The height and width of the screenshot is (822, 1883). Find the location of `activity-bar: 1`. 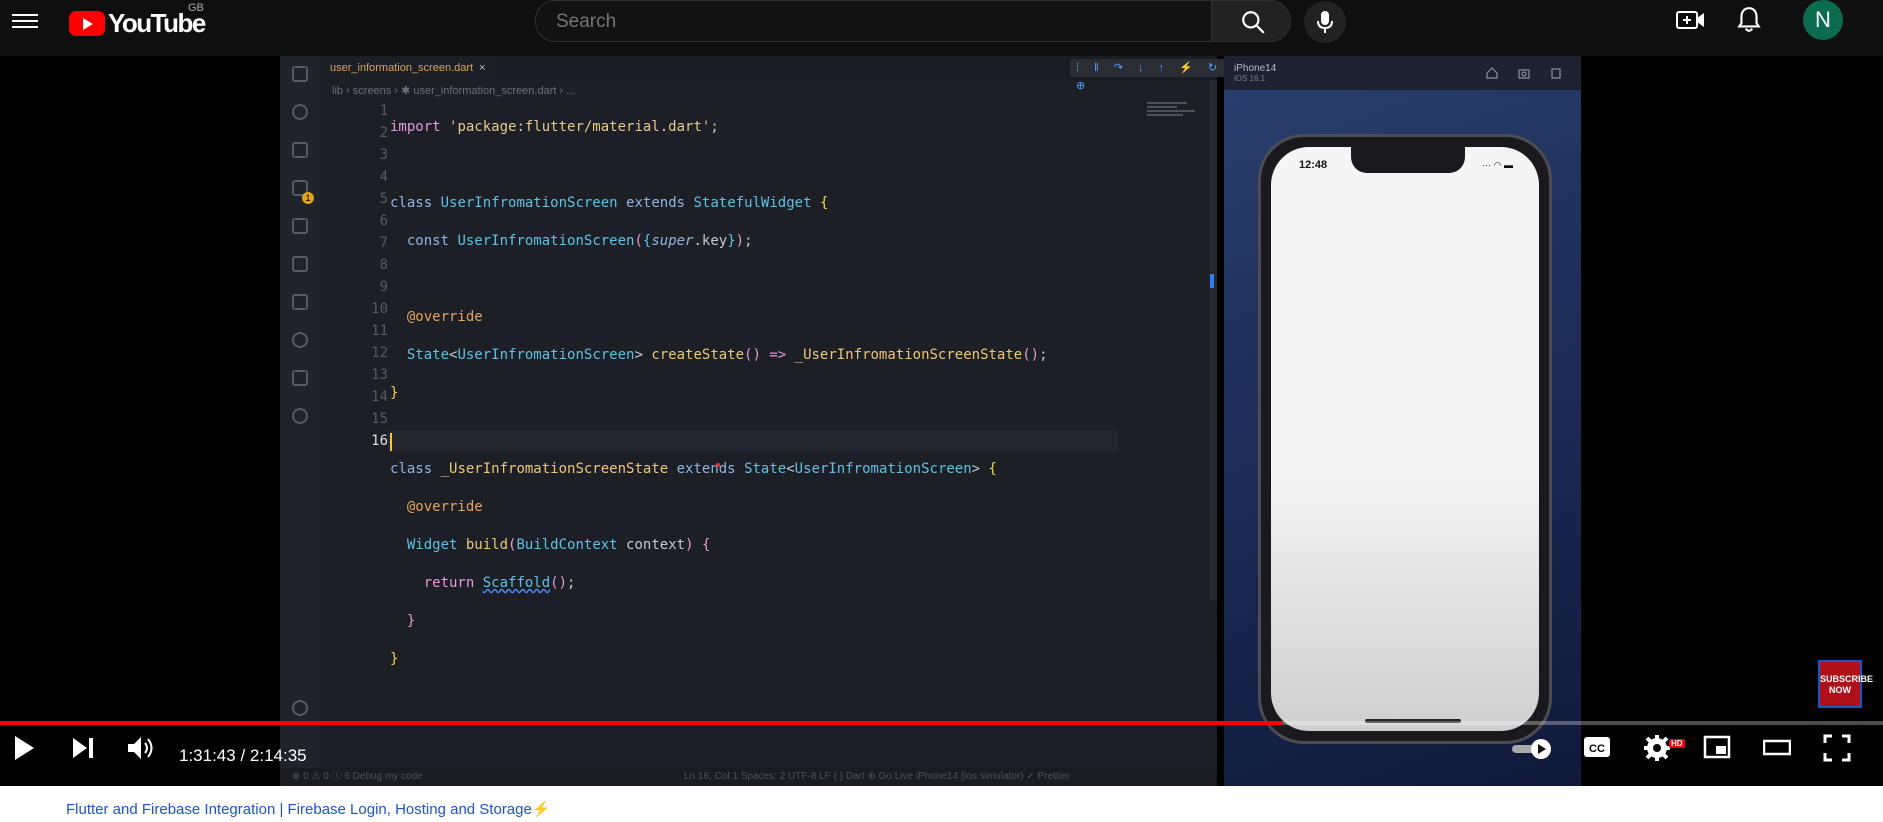

activity-bar: 1 is located at coordinates (300, 421).